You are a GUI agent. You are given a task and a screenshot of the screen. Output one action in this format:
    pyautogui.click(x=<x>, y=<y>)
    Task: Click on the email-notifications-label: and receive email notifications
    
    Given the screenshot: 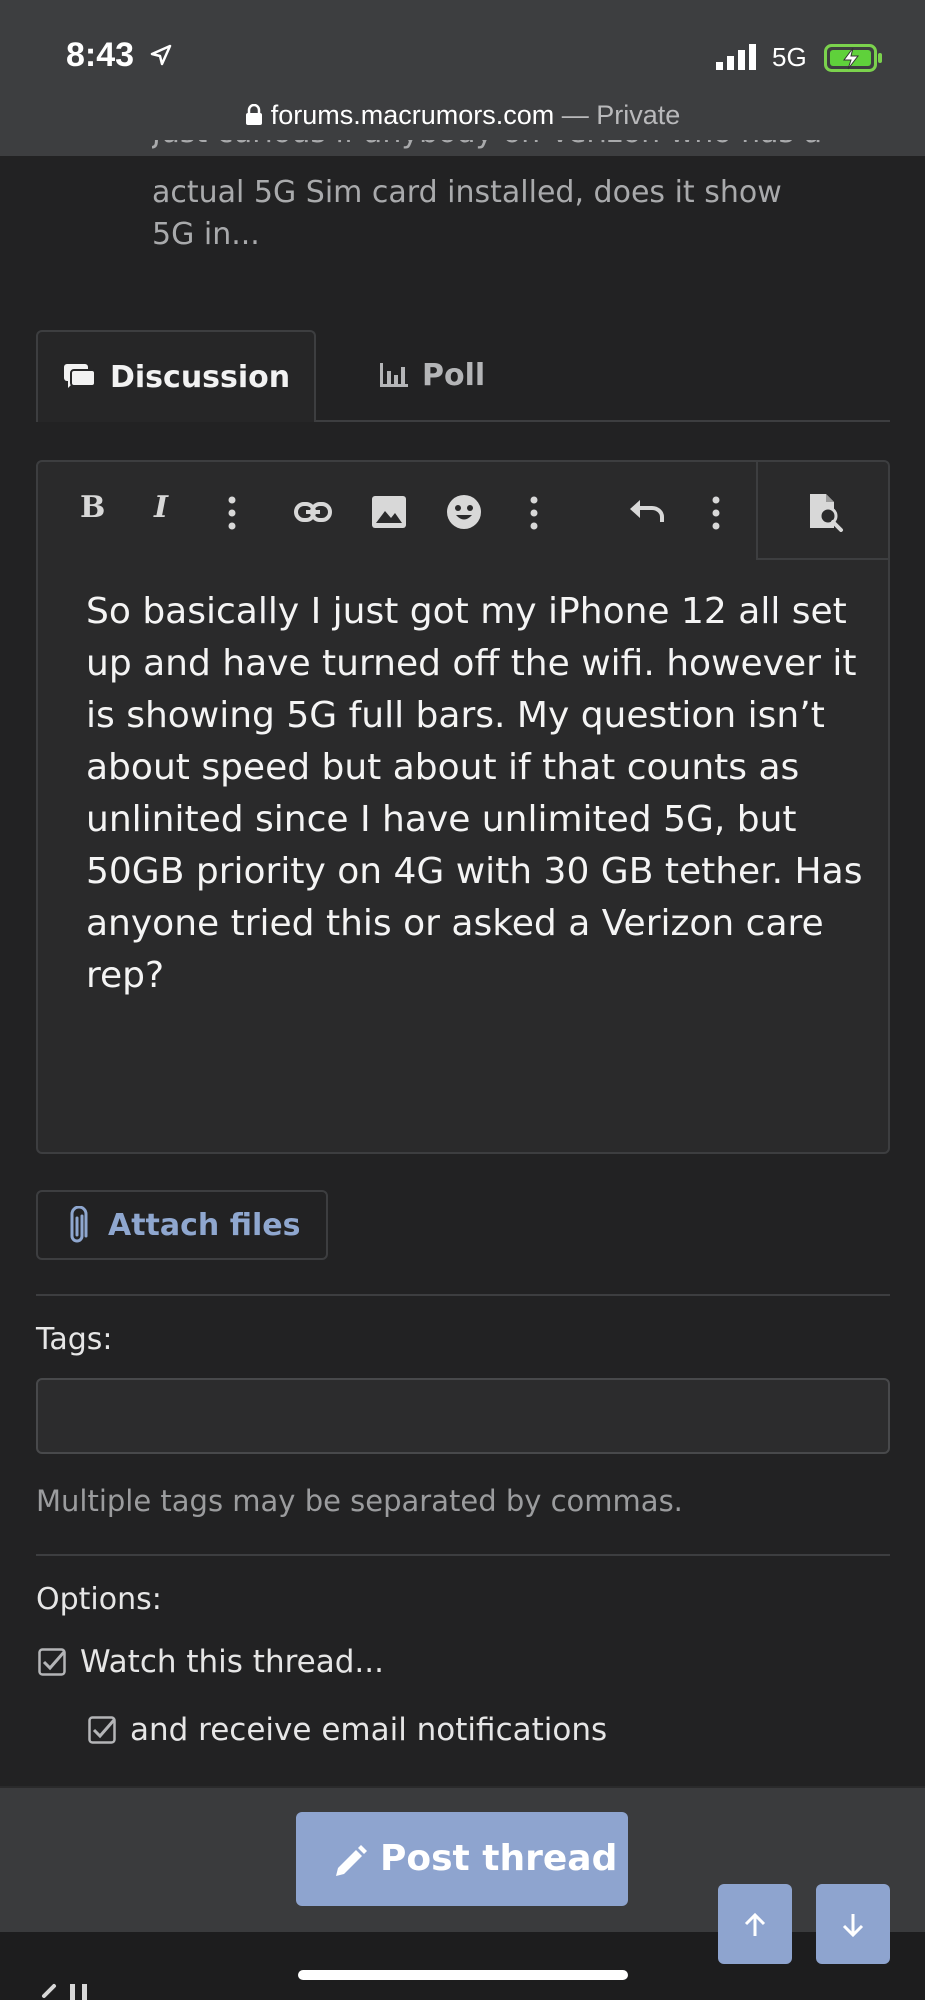 What is the action you would take?
    pyautogui.click(x=369, y=1730)
    